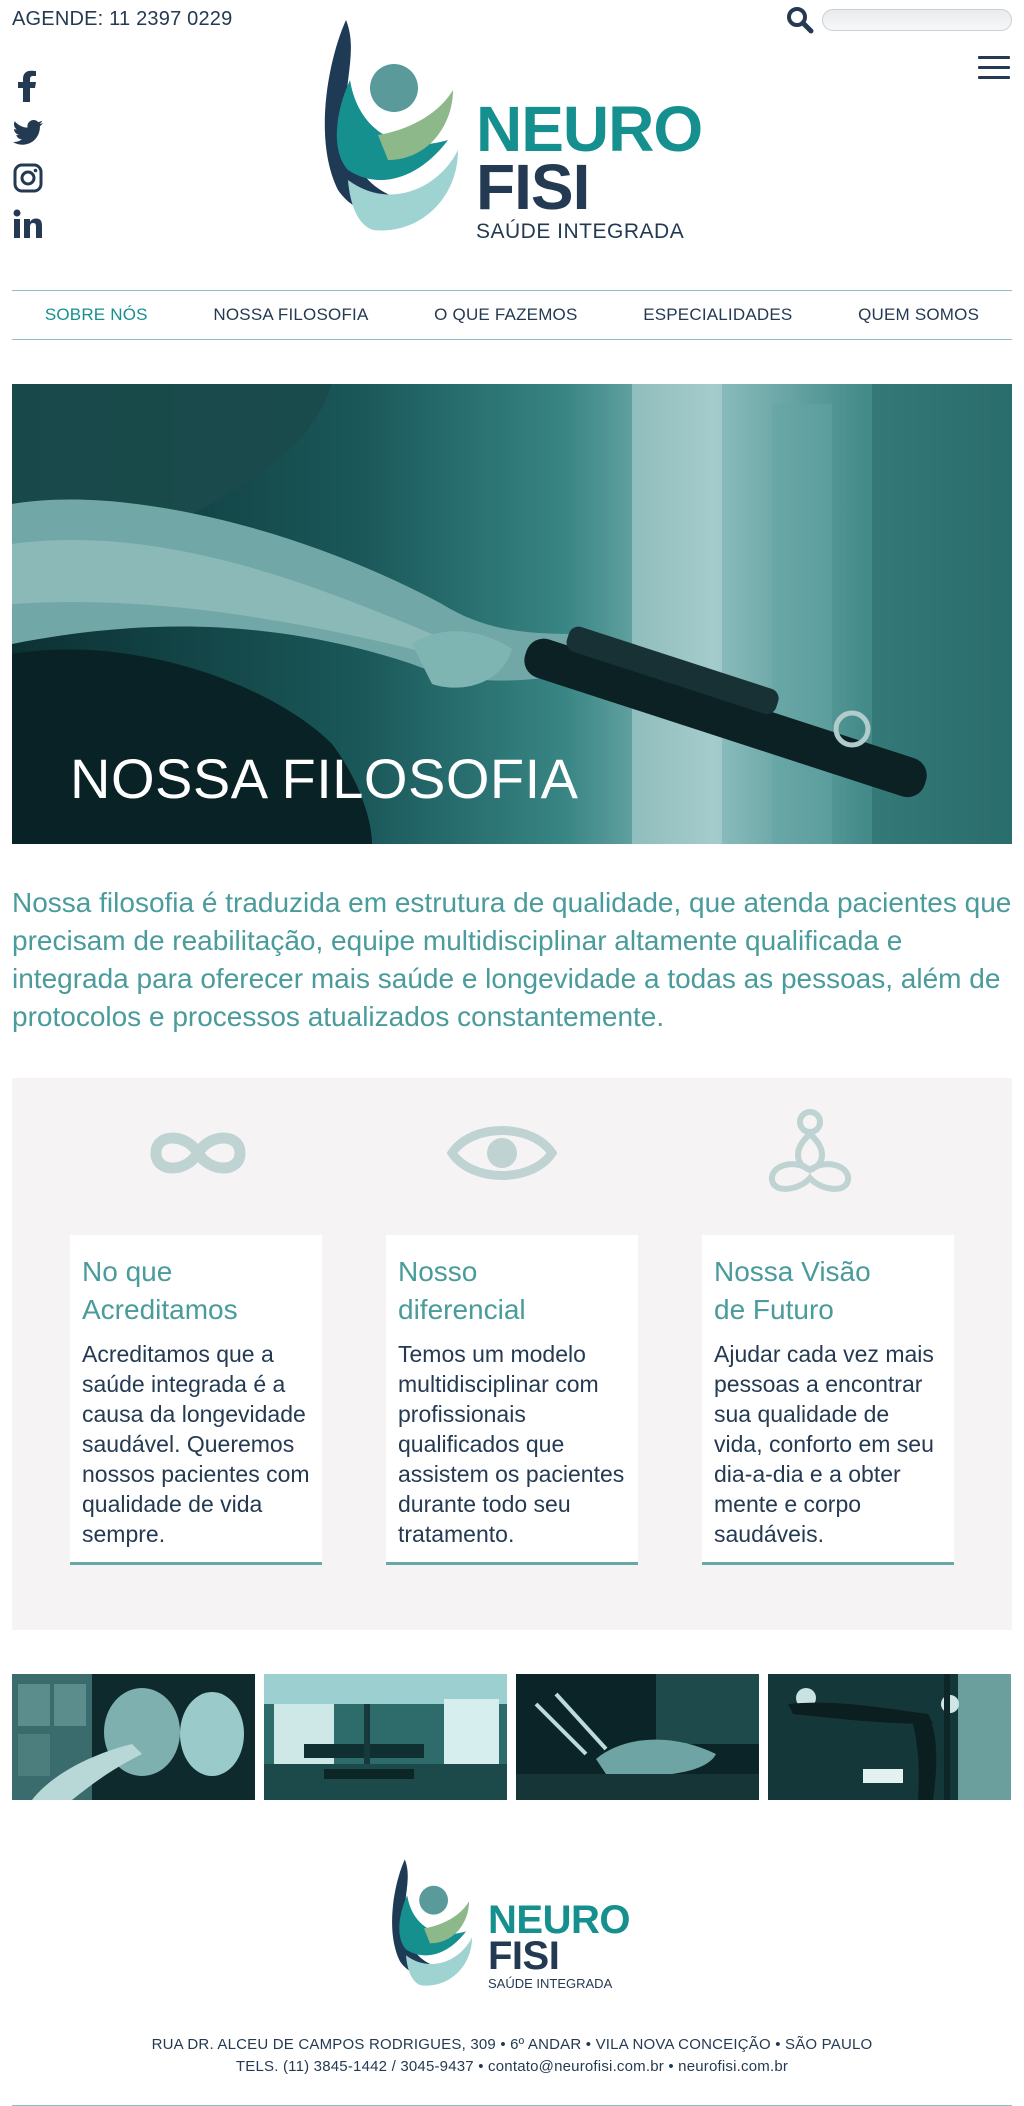 The height and width of the screenshot is (2106, 1024). Describe the element at coordinates (889, 1737) in the screenshot. I see `barre-photo` at that location.